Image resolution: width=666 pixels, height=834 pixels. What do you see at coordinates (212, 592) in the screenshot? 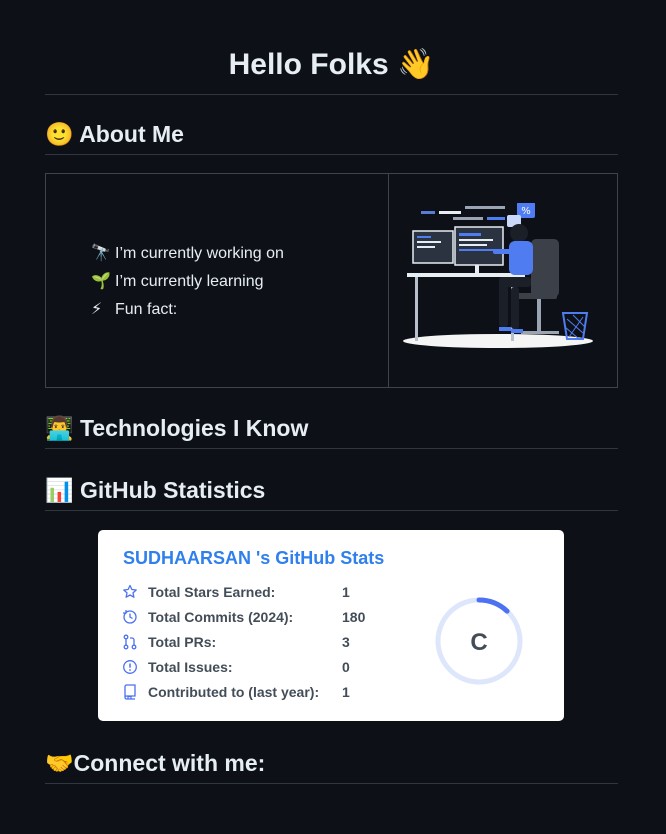
I see `stat-label: Total Stars Earned:` at bounding box center [212, 592].